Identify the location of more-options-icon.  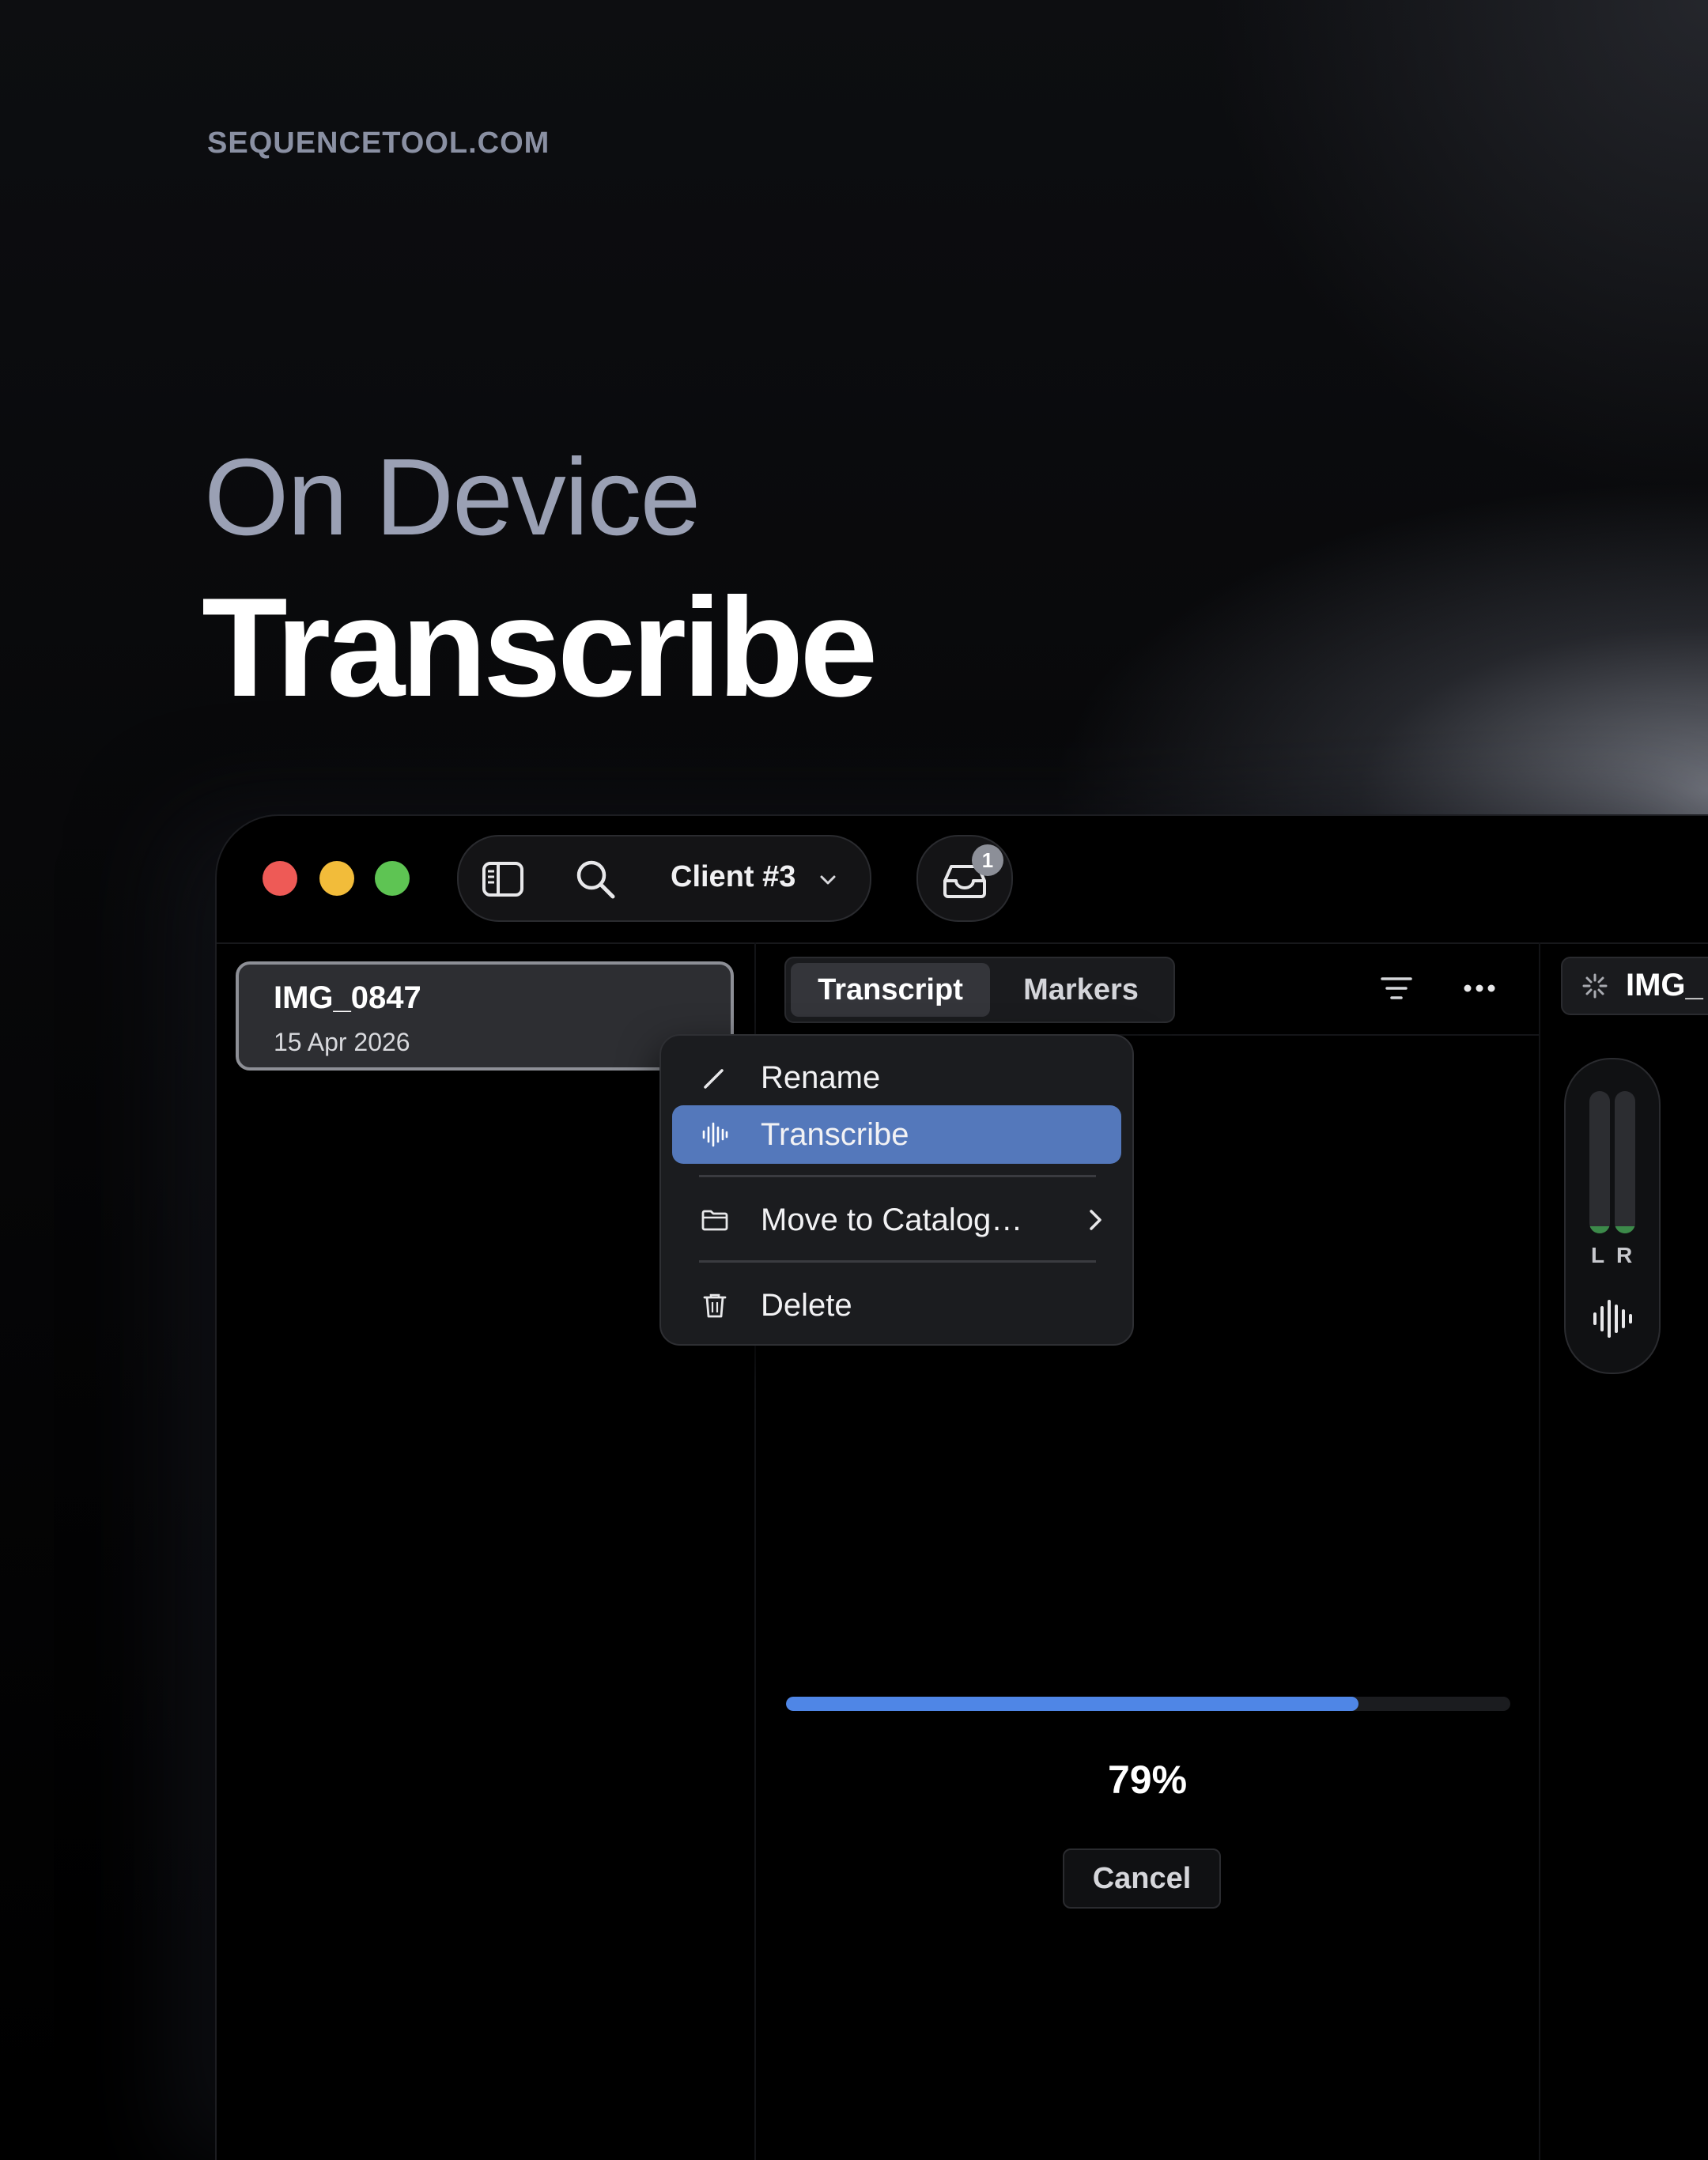
(1479, 988).